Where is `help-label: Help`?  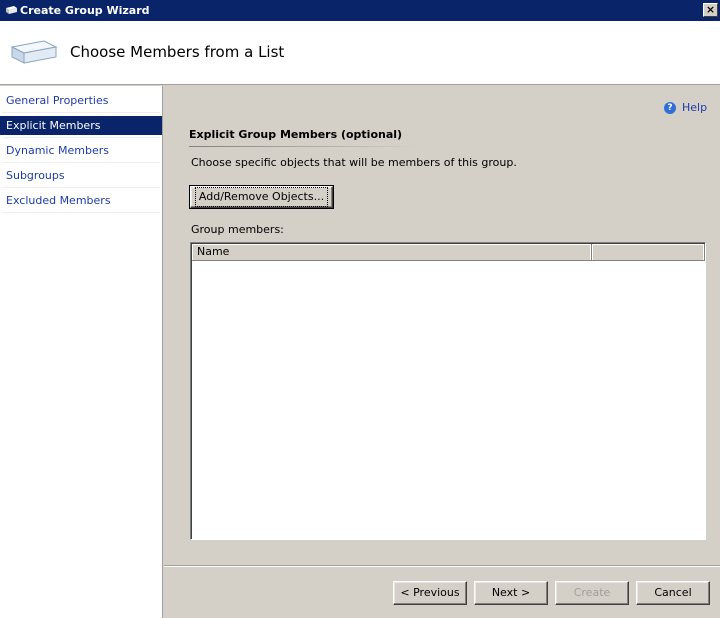
help-label: Help is located at coordinates (695, 107).